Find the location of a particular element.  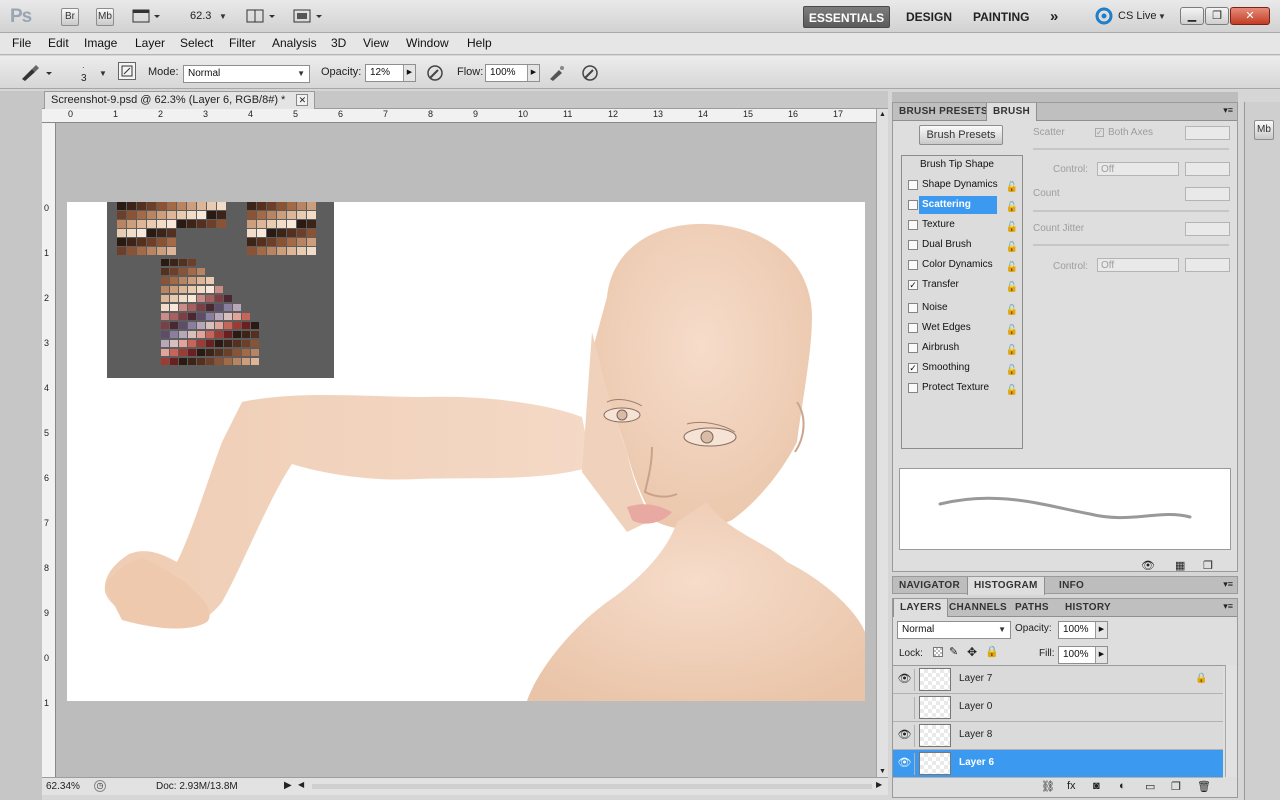

trash-icon: 🗑 is located at coordinates (1204, 786).